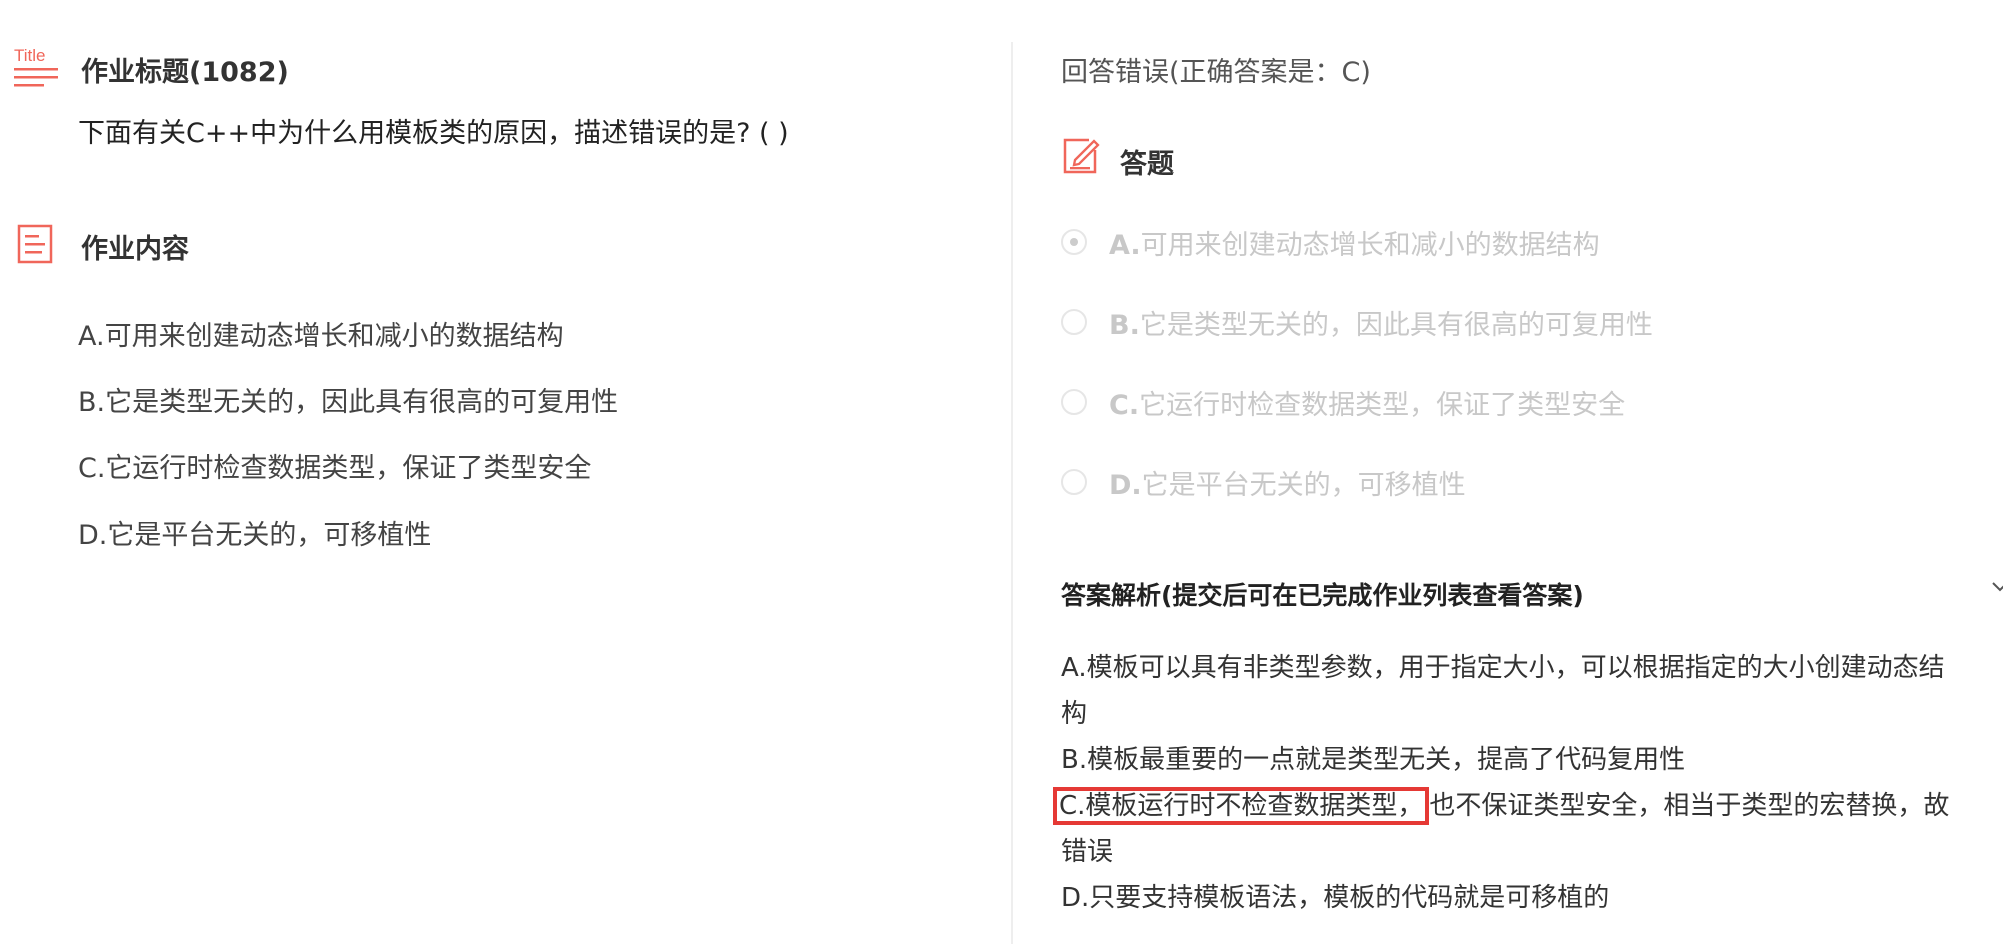 This screenshot has height=944, width=2003. What do you see at coordinates (1081, 156) in the screenshot?
I see `edit-icon` at bounding box center [1081, 156].